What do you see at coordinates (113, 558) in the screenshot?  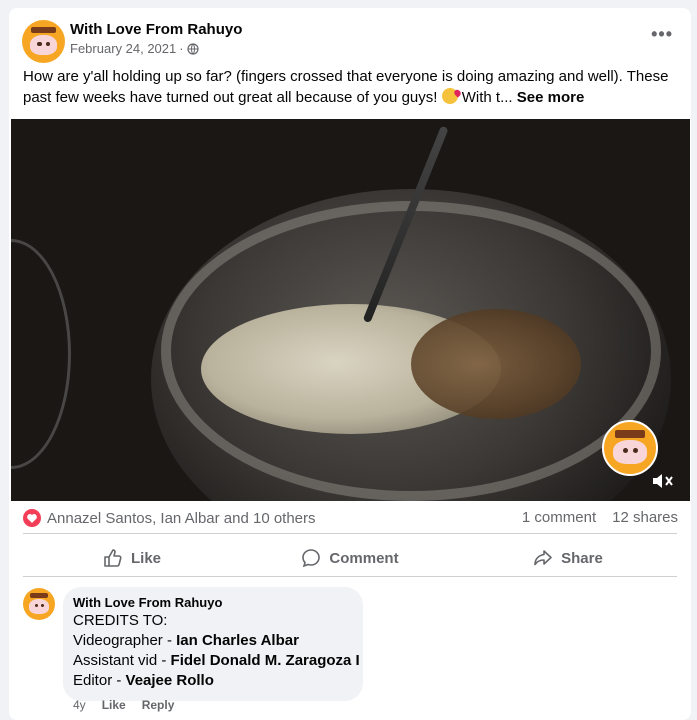 I see `like-icon` at bounding box center [113, 558].